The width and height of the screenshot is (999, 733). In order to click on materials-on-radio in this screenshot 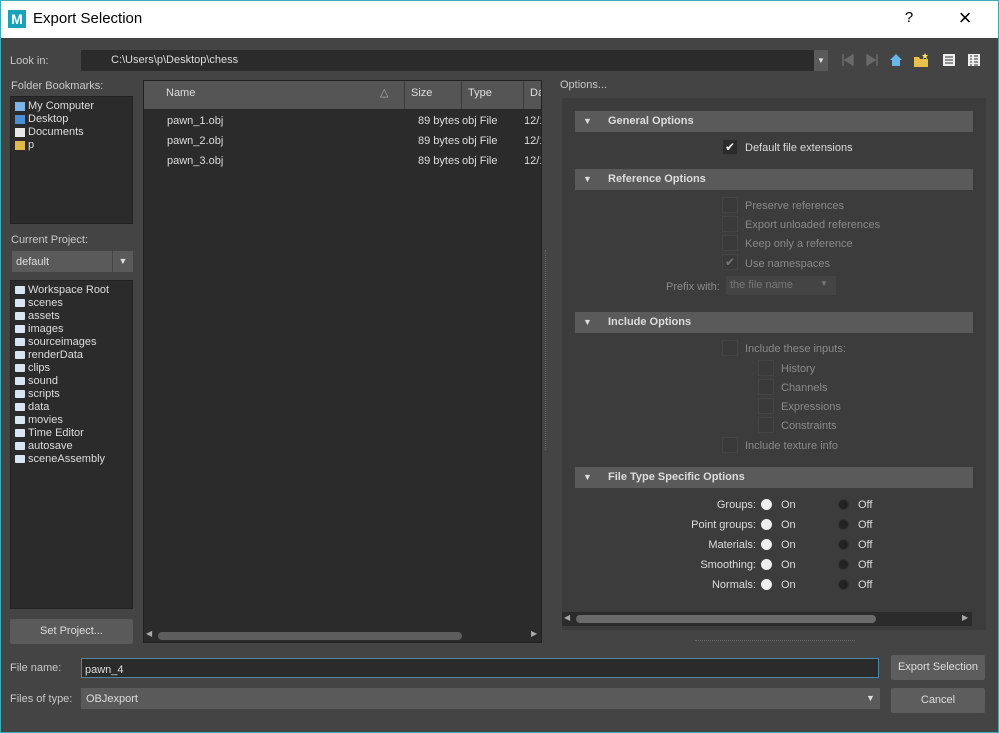, I will do `click(766, 544)`.